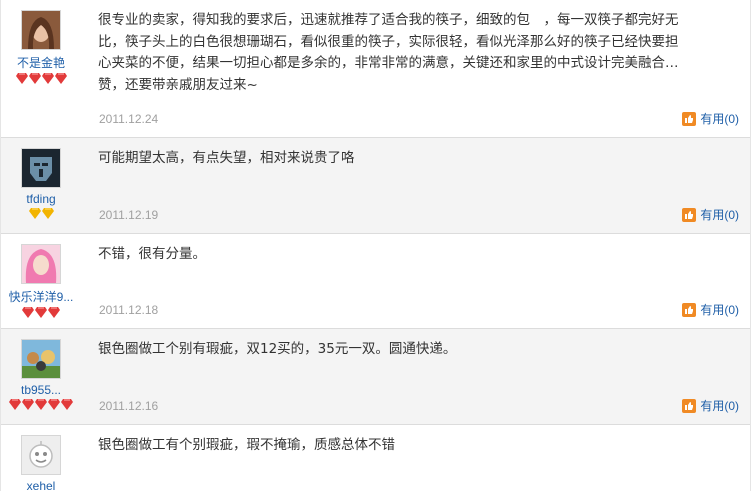 The width and height of the screenshot is (751, 491). Describe the element at coordinates (41, 485) in the screenshot. I see `reviewer-name: xehel` at that location.